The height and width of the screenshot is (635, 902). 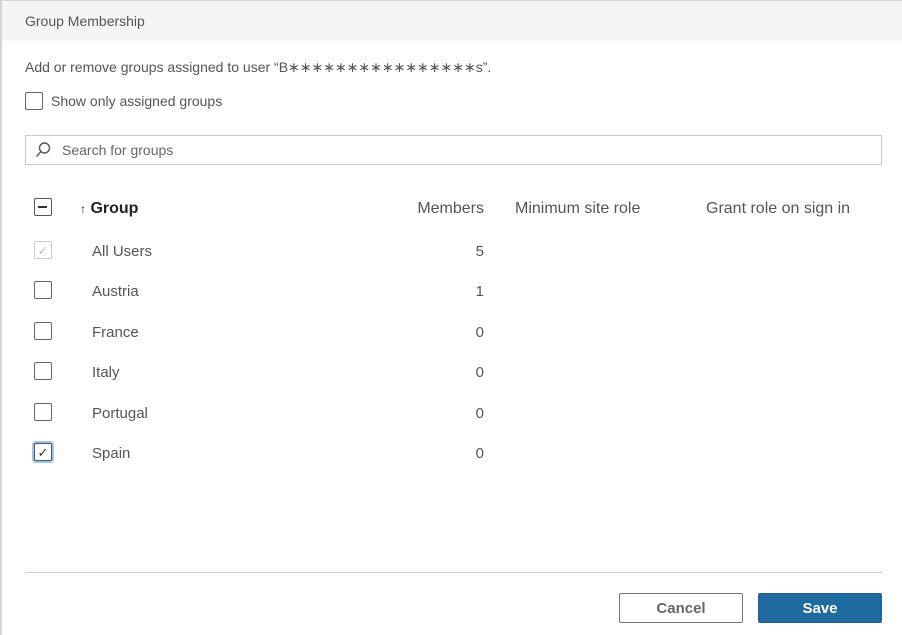 I want to click on row-checkbox-france, so click(x=43, y=331).